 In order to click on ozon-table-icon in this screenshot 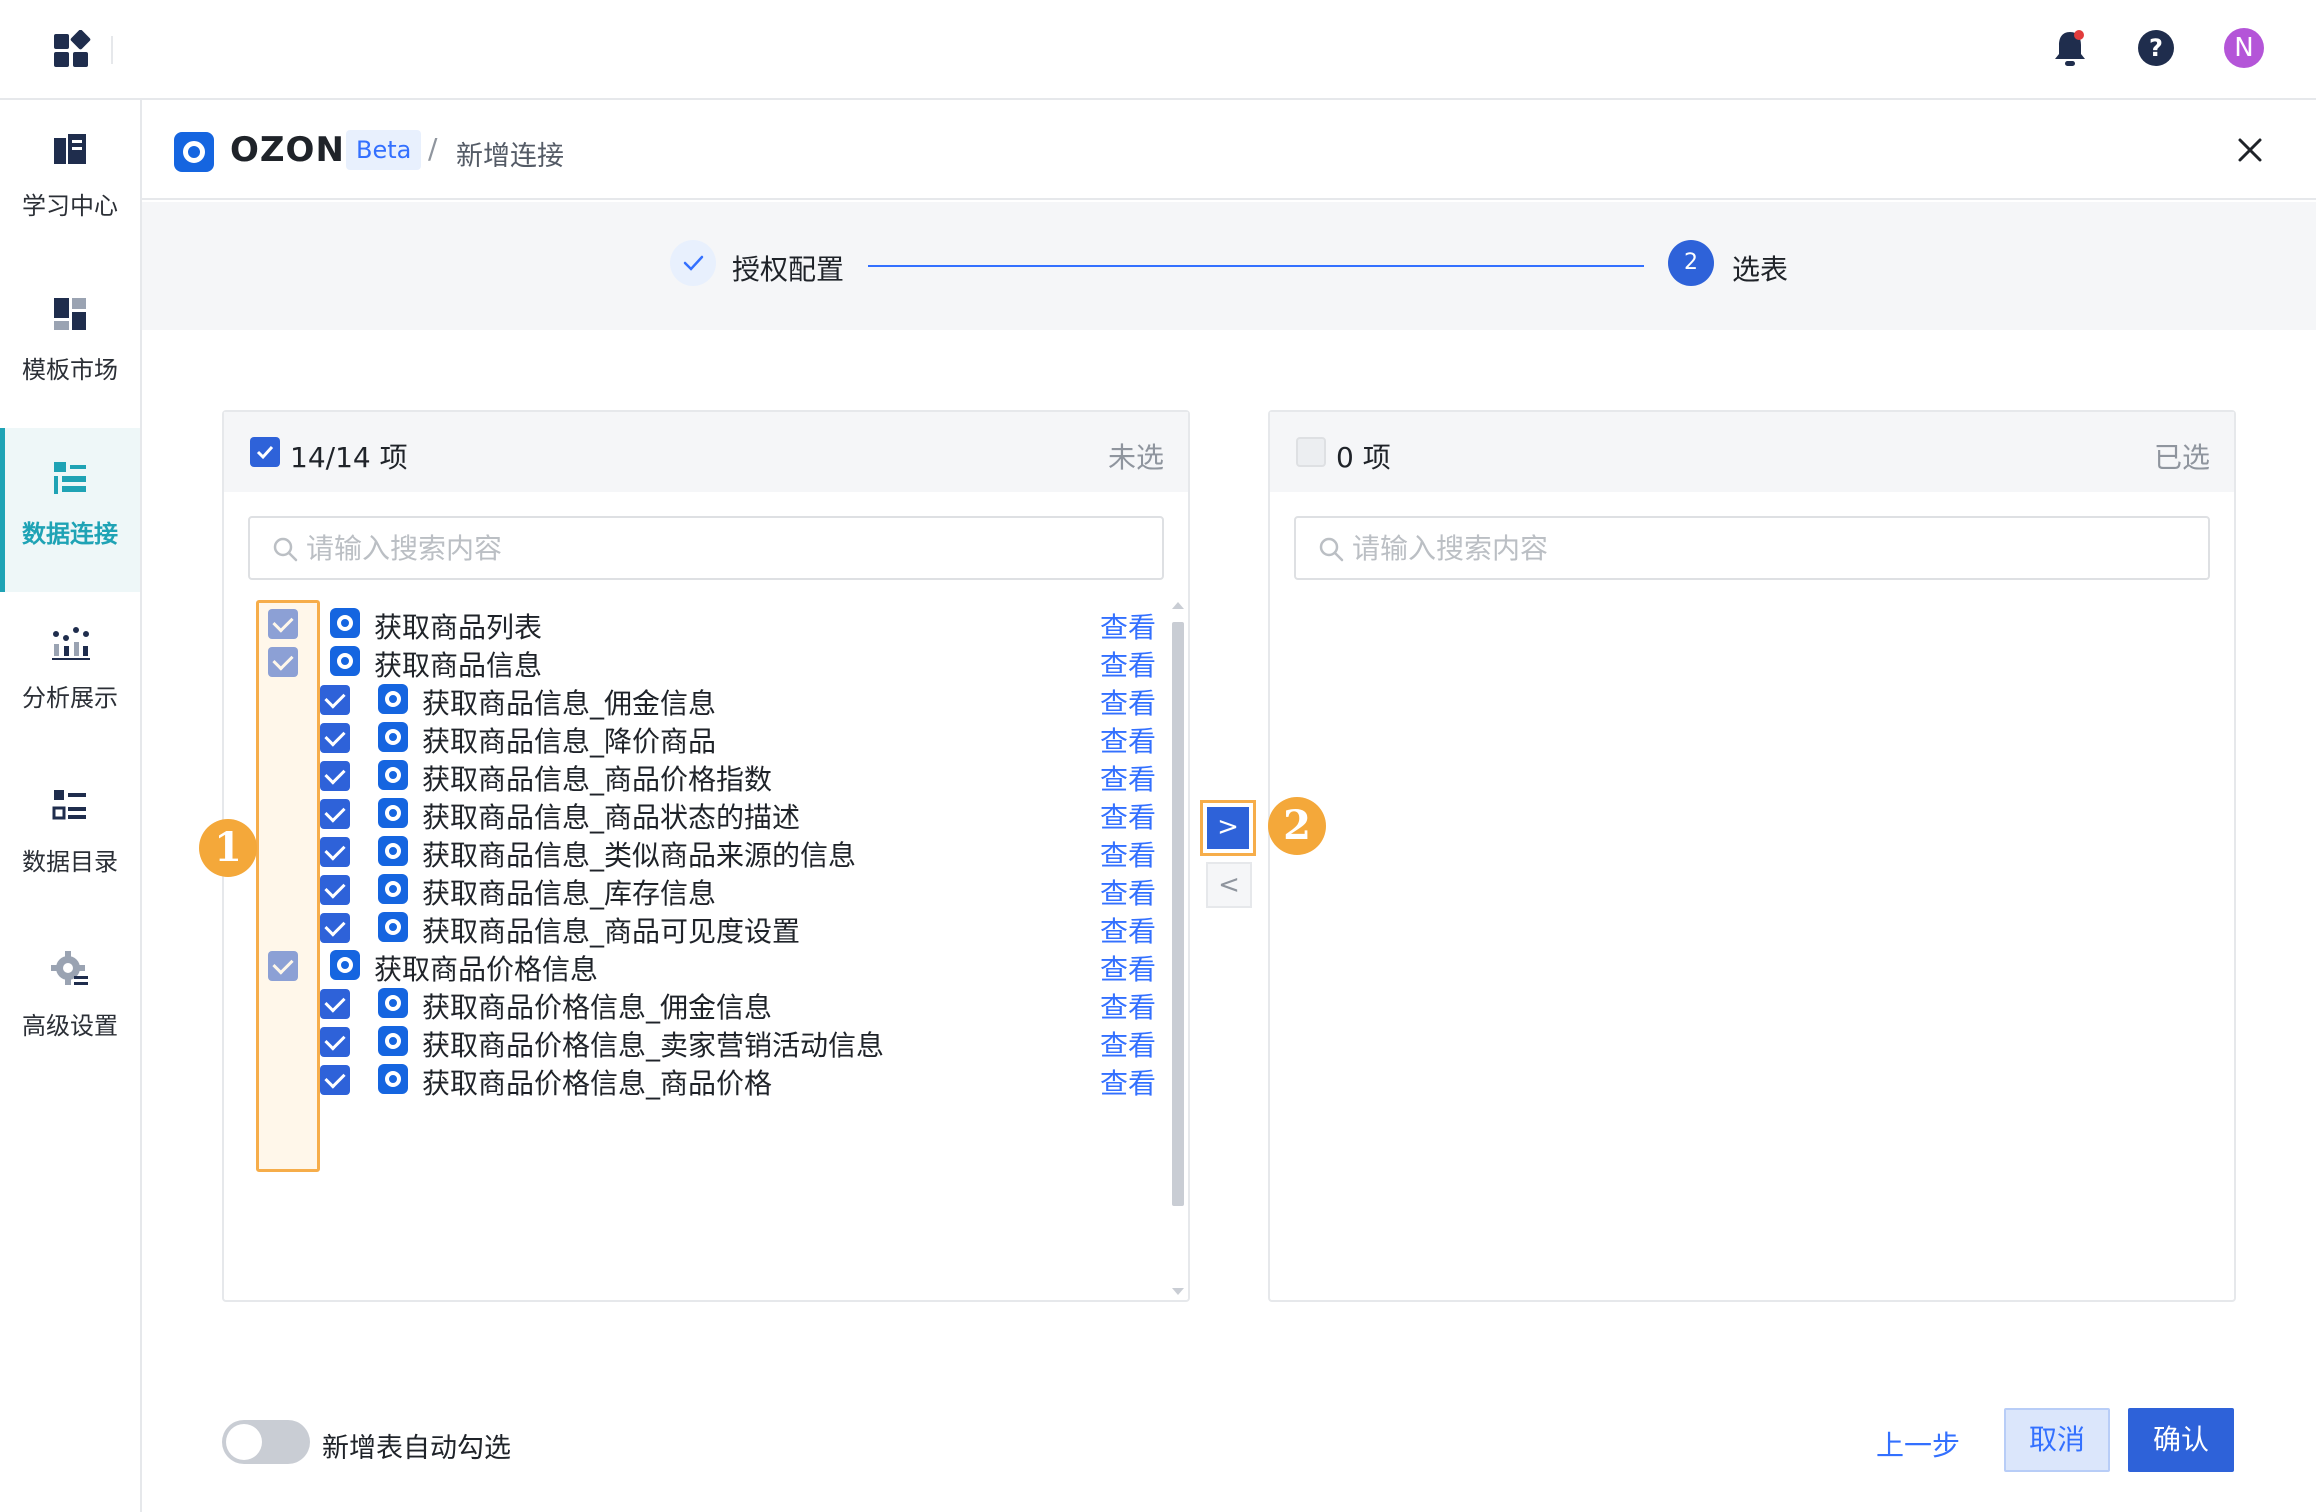, I will do `click(393, 1079)`.